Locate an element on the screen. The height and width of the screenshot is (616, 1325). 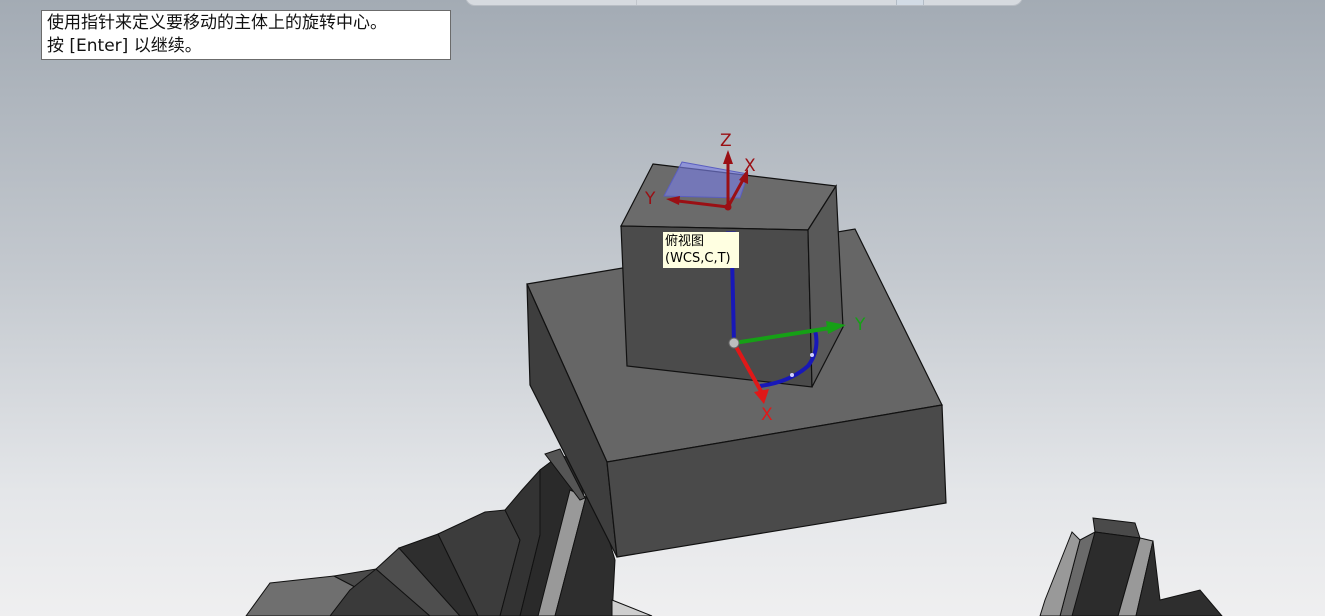
handle-x-label: X is located at coordinates (767, 415).